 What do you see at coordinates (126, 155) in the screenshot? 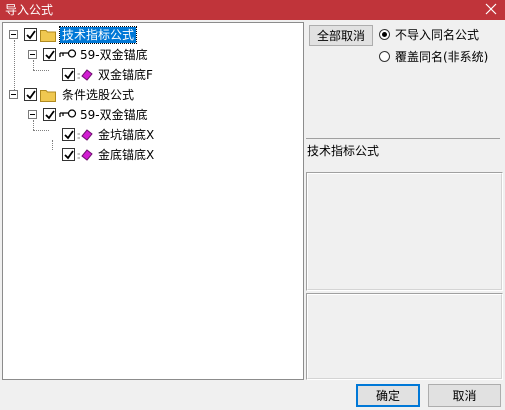
I see `node-label: 金底锚底X` at bounding box center [126, 155].